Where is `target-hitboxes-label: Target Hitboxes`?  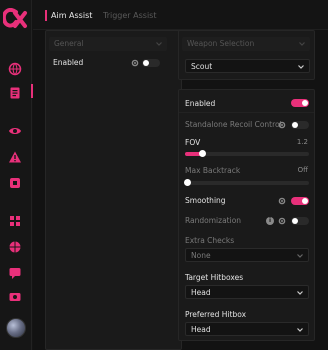
target-hitboxes-label: Target Hitboxes is located at coordinates (214, 277).